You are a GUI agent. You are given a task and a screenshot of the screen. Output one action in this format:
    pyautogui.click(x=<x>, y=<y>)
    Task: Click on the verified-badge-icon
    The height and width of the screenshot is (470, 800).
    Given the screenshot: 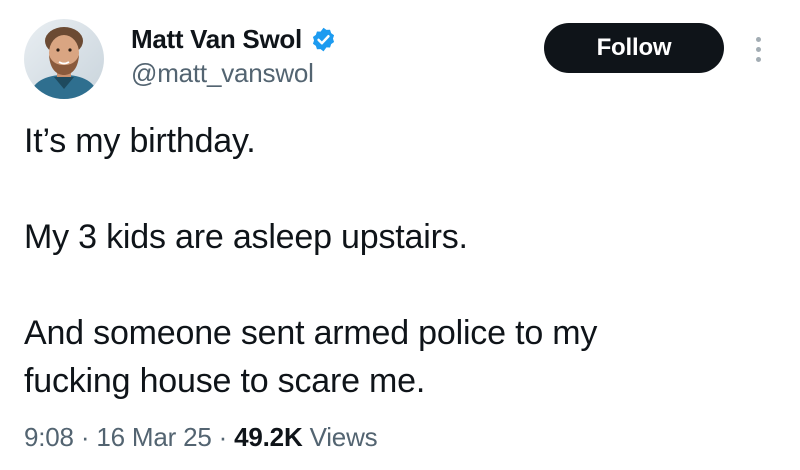 What is the action you would take?
    pyautogui.click(x=323, y=39)
    